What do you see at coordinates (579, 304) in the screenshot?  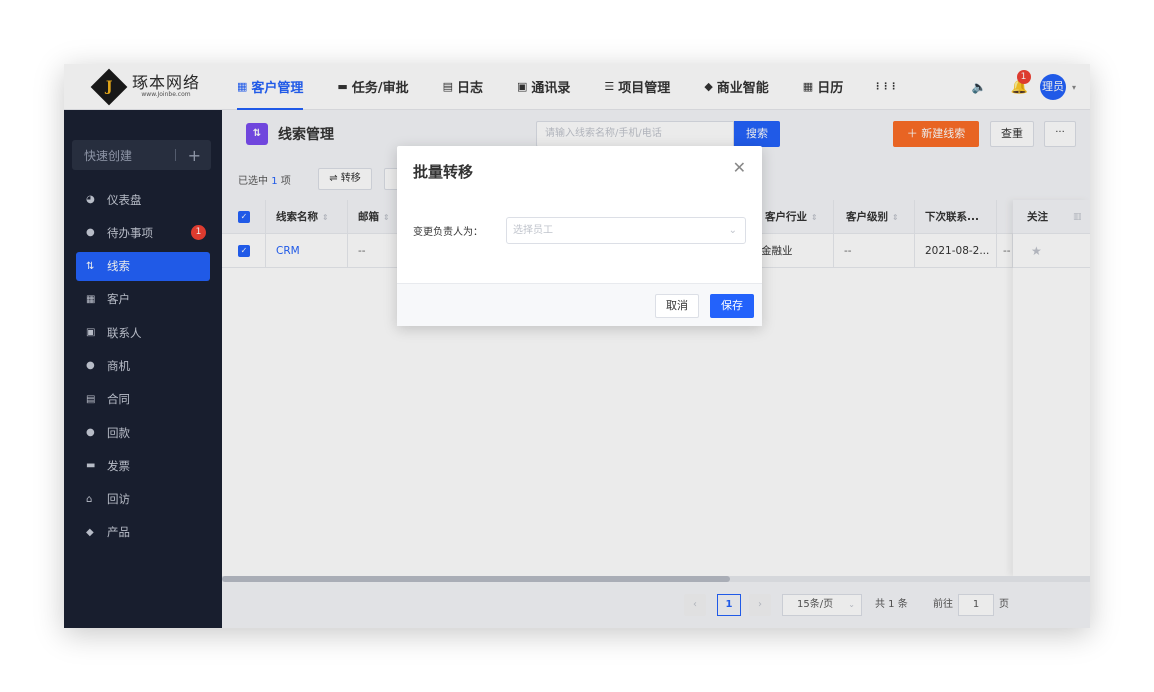 I see `dialog-footer: 取消 保存` at bounding box center [579, 304].